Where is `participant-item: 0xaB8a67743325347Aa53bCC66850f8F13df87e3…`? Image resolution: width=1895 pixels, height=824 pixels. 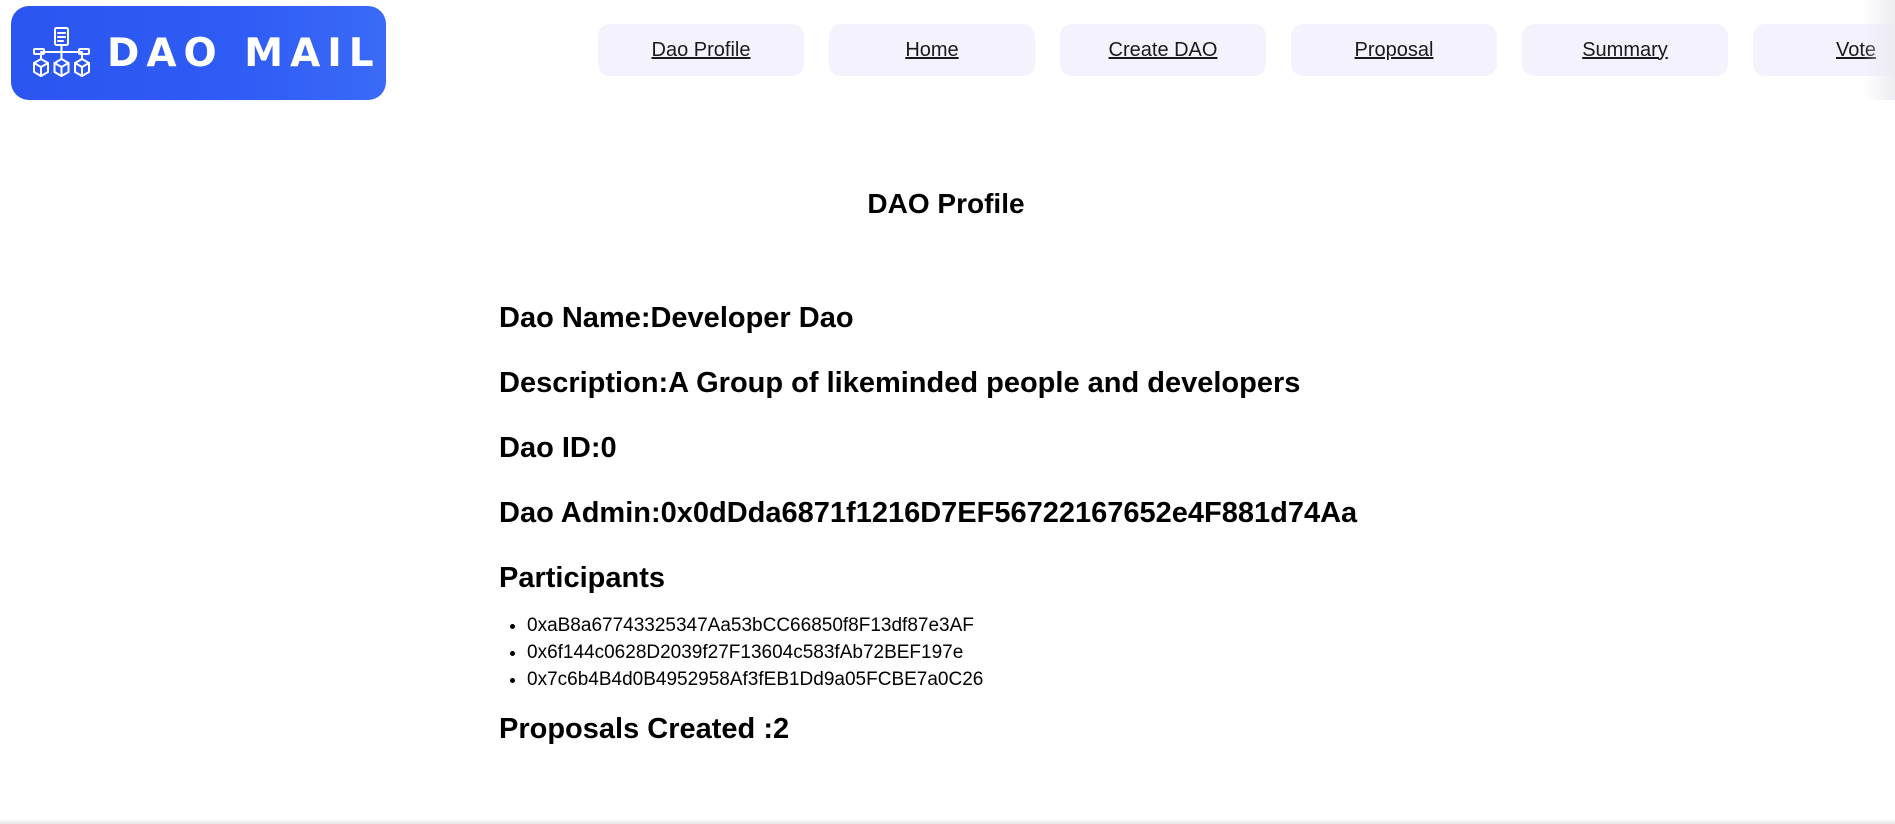 participant-item: 0xaB8a67743325347Aa53bCC66850f8F13df87e3… is located at coordinates (942, 625).